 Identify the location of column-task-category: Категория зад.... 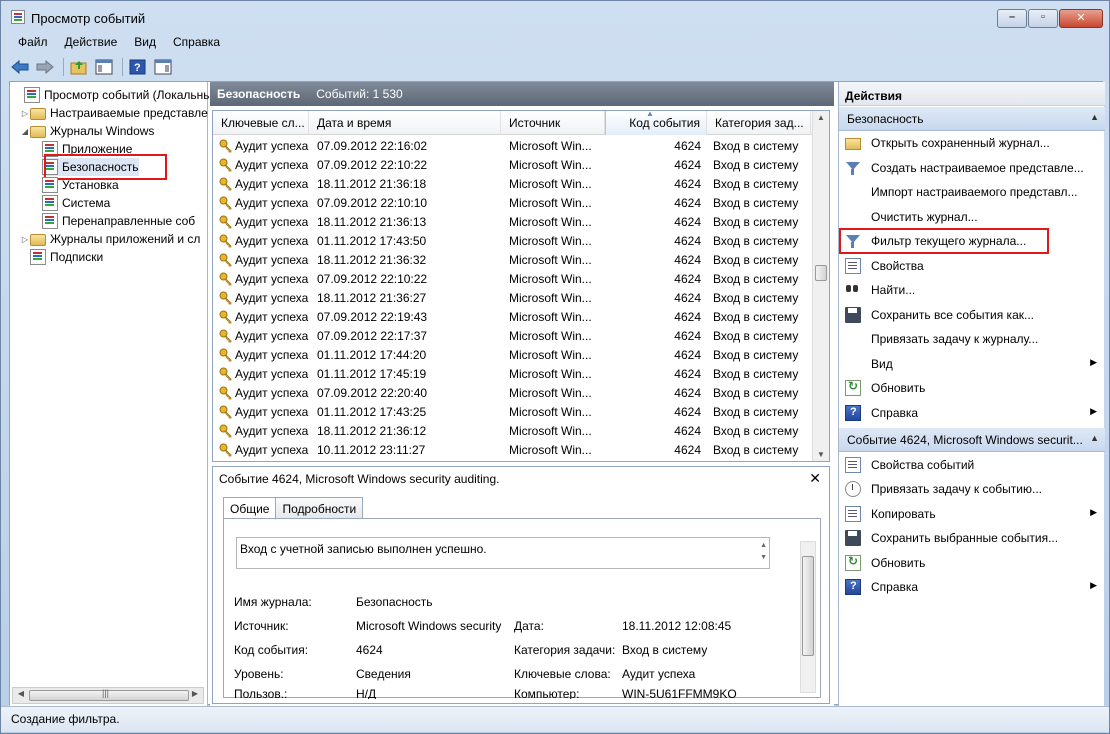
(759, 123).